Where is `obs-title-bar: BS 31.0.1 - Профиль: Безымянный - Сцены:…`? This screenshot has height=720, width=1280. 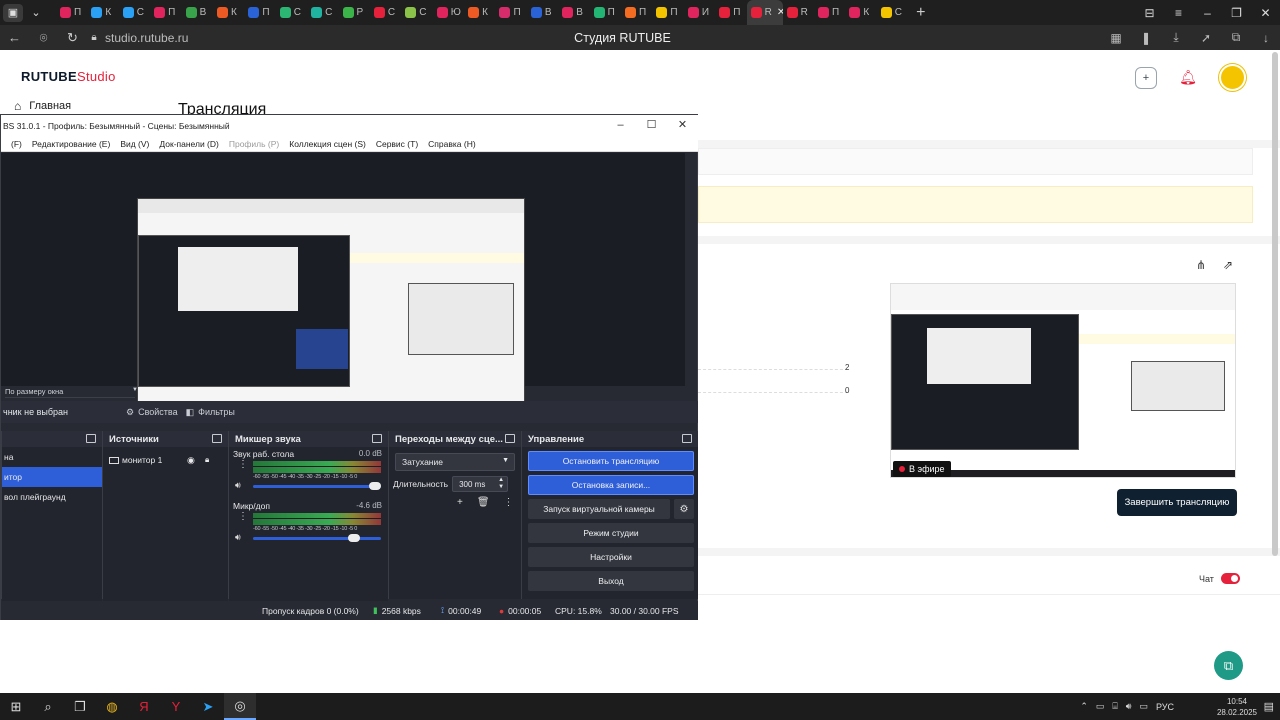 obs-title-bar: BS 31.0.1 - Профиль: Безымянный - Сцены:… is located at coordinates (349, 125).